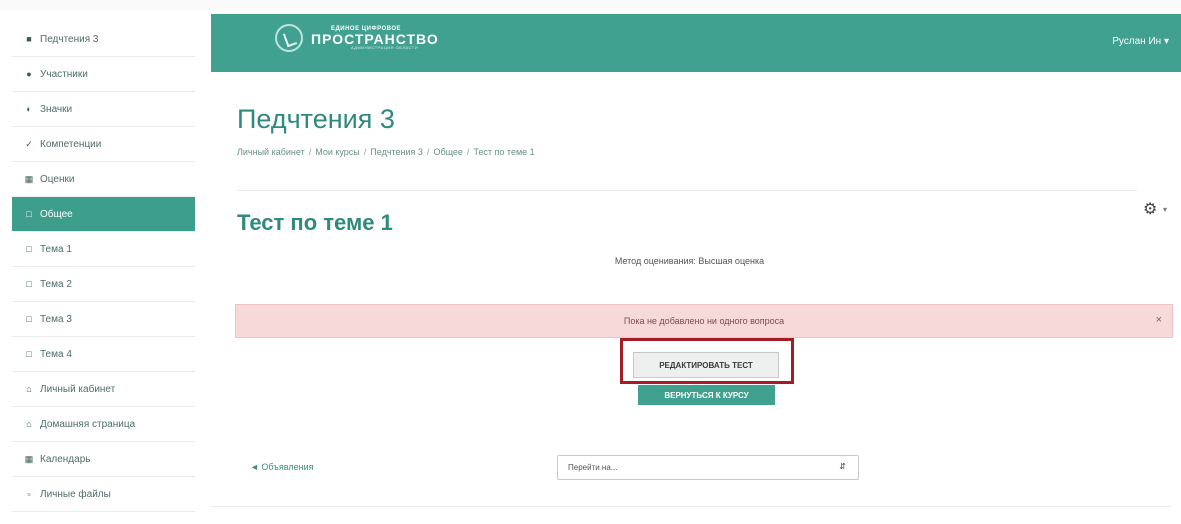  I want to click on sidebar-item-topic-1: □ Тема 1, so click(103, 249).